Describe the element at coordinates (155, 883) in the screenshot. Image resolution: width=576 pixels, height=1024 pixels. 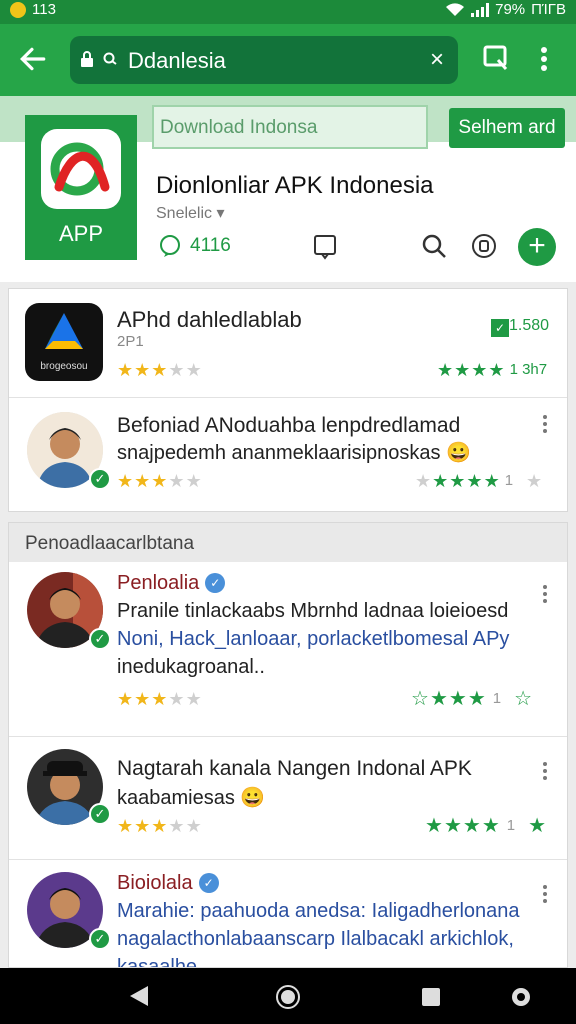
I see `reviewer-name-text: Bioiolala` at that location.